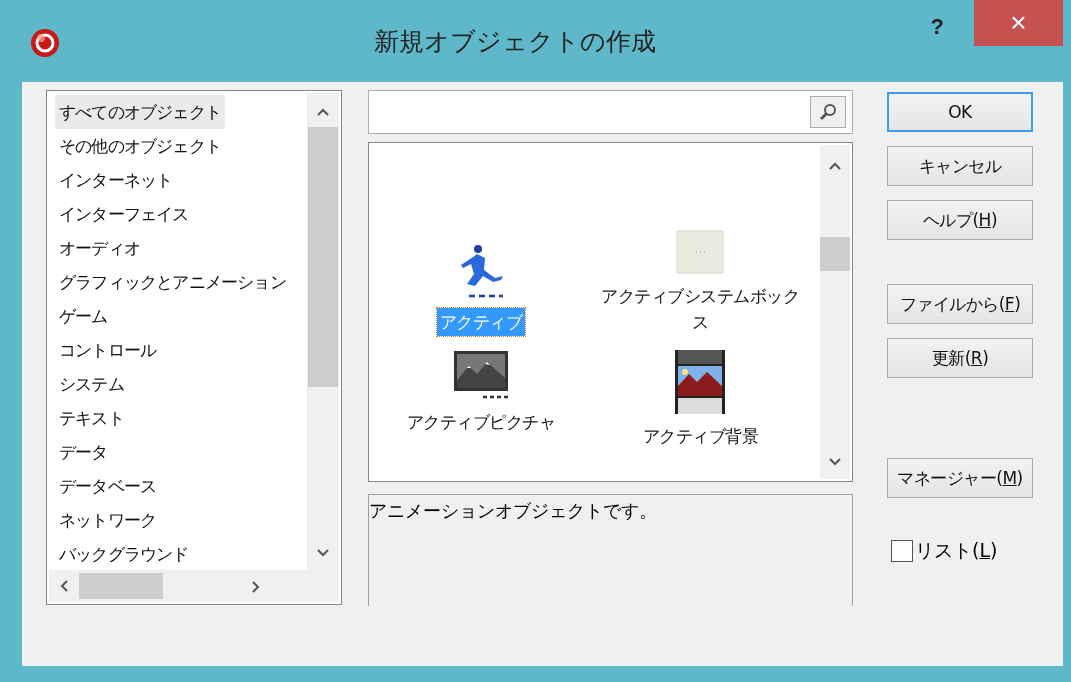  What do you see at coordinates (140, 146) in the screenshot?
I see `category-item: その他のオブジェクト` at bounding box center [140, 146].